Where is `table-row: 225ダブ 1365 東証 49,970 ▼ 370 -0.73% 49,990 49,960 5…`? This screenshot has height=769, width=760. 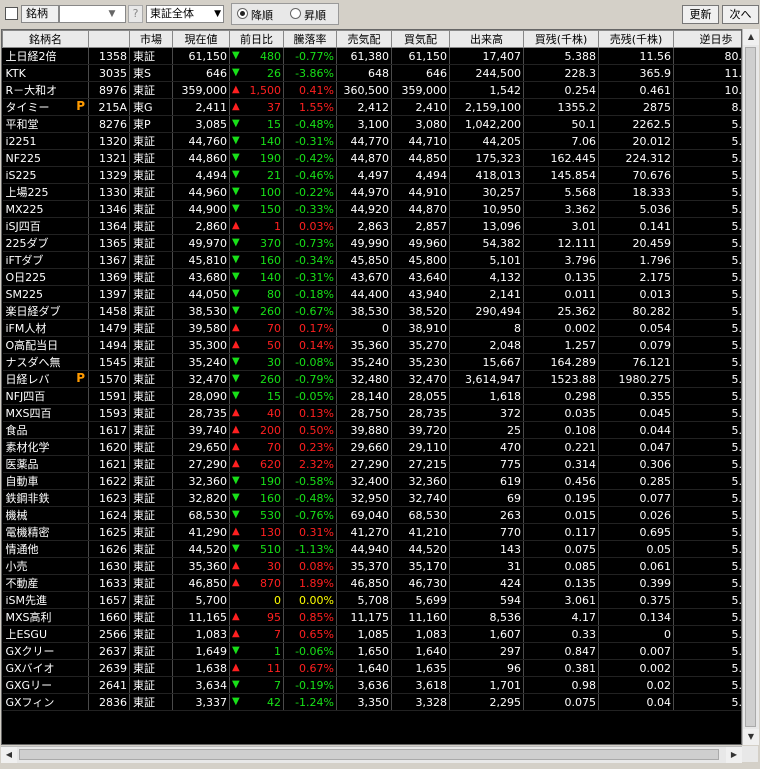
table-row: 225ダブ 1365 東証 49,970 ▼ 370 -0.73% 49,990 49,960 5… is located at coordinates (371, 243).